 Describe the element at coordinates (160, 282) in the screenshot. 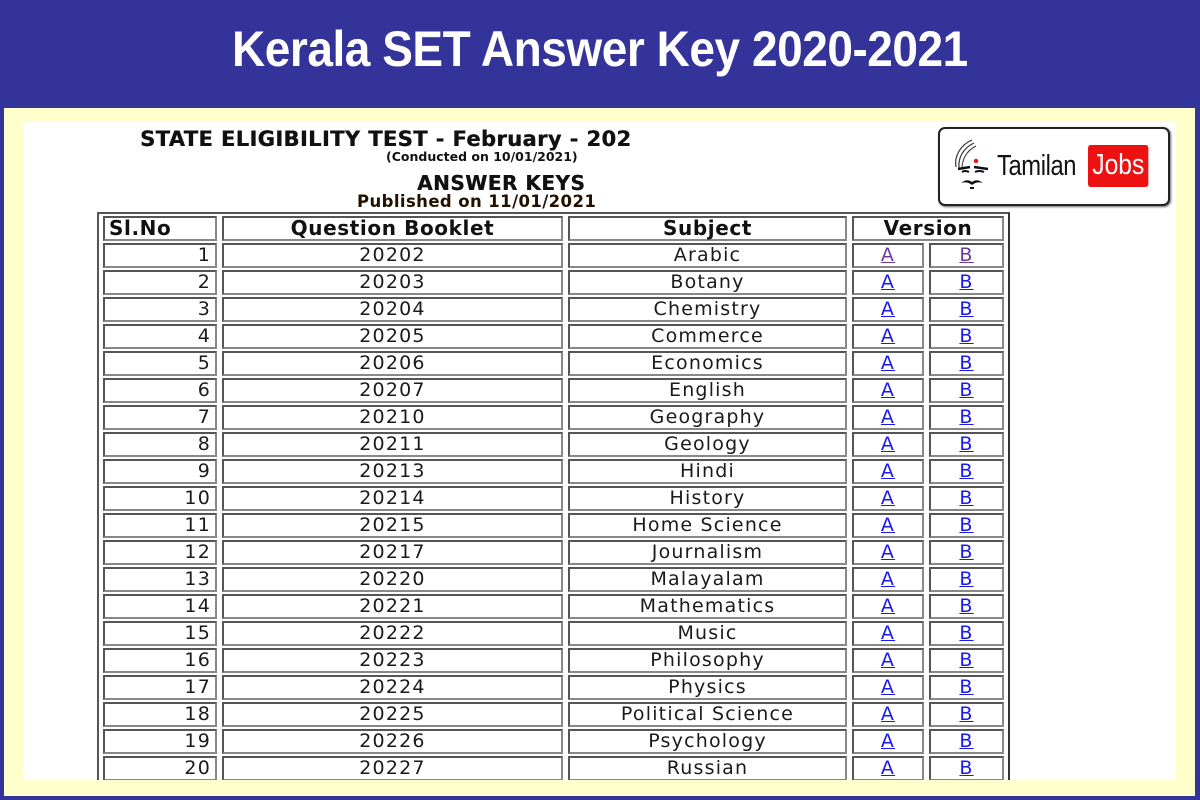

I see `cell-sl-no: 2` at that location.